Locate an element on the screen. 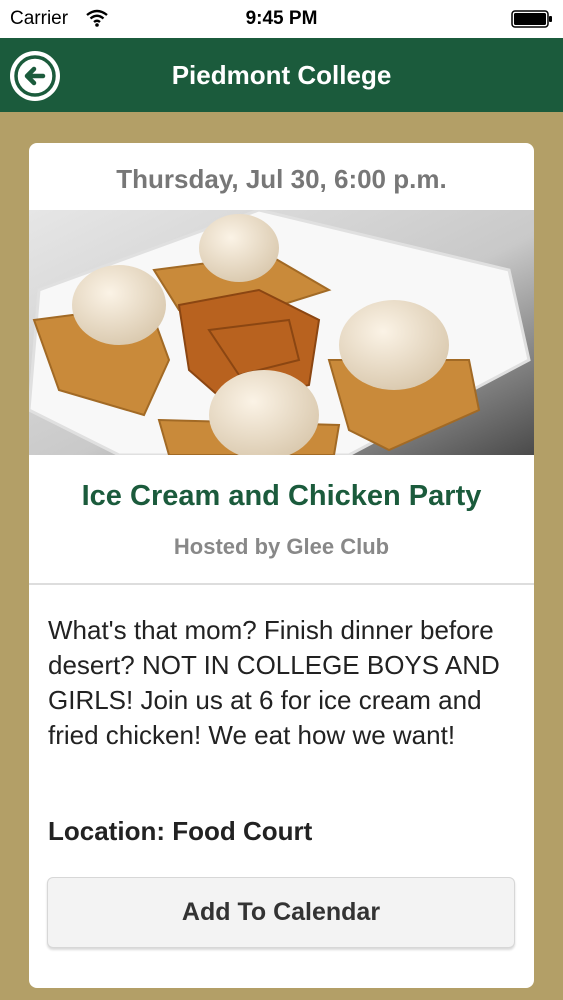 The height and width of the screenshot is (1000, 563). nav-bar: Piedmont College is located at coordinates (281, 75).